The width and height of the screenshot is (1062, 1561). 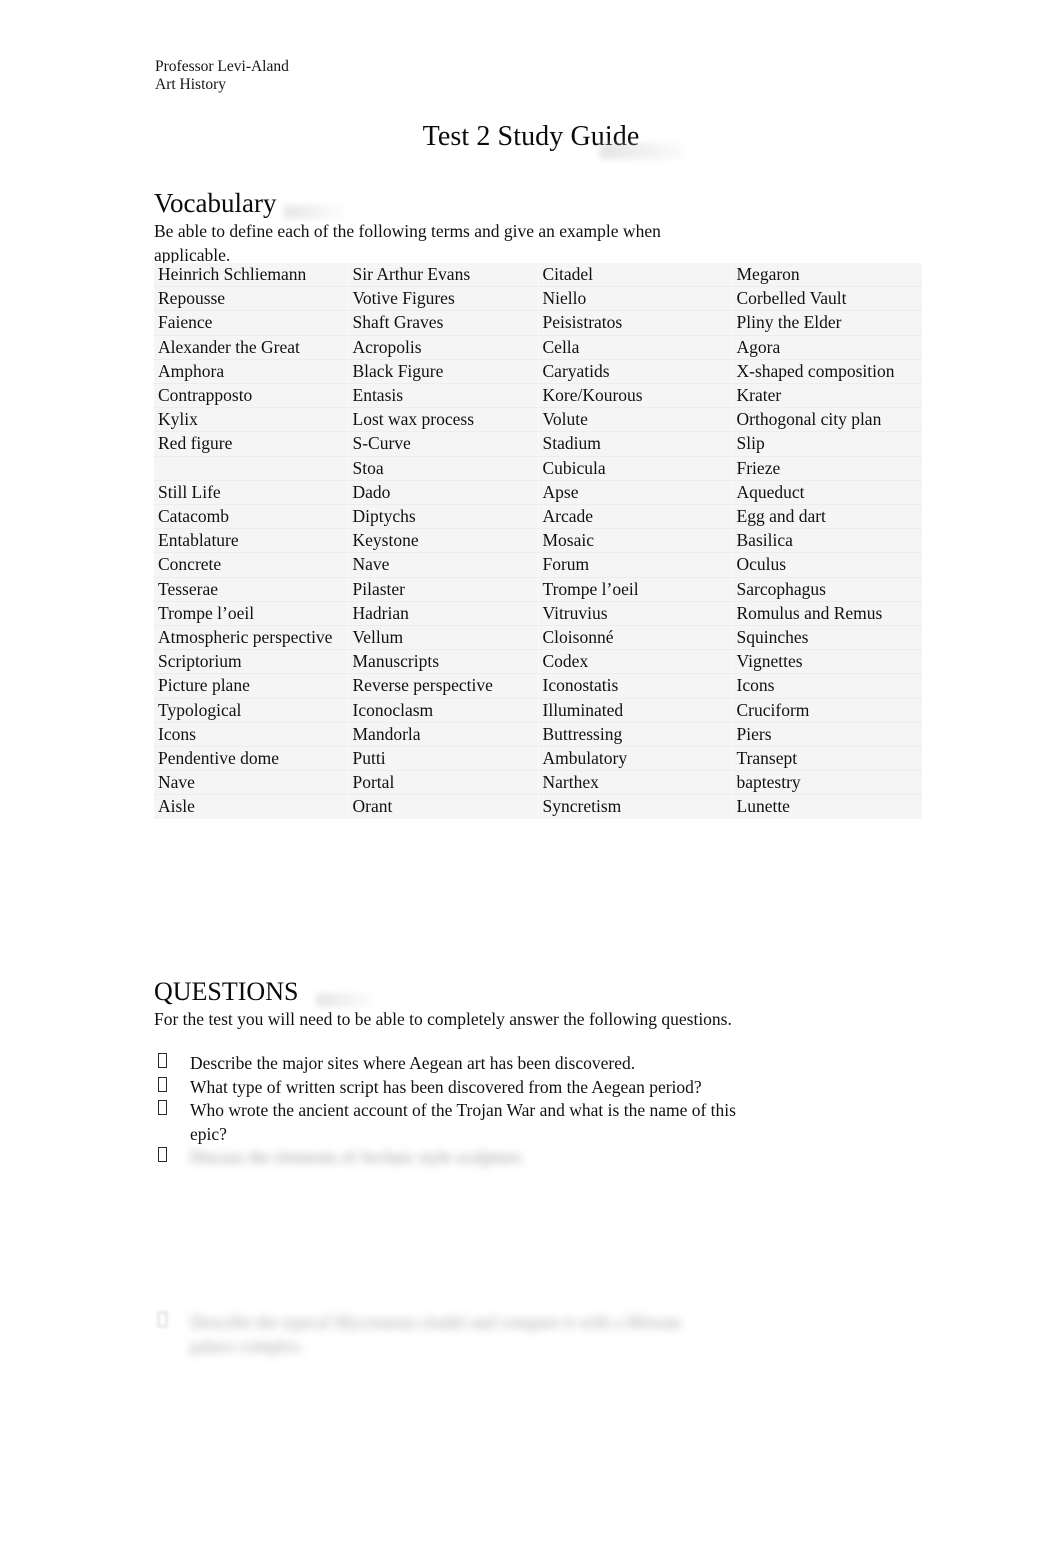 I want to click on header-professor: Professor Levi-Aland, so click(x=222, y=66).